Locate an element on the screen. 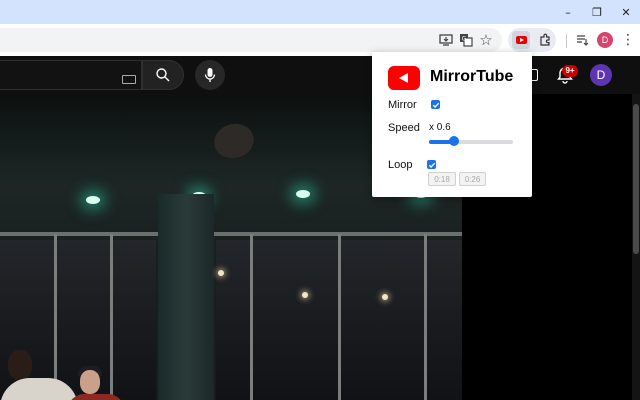 Image resolution: width=640 pixels, height=400 pixels. loop-label: Loop is located at coordinates (400, 165).